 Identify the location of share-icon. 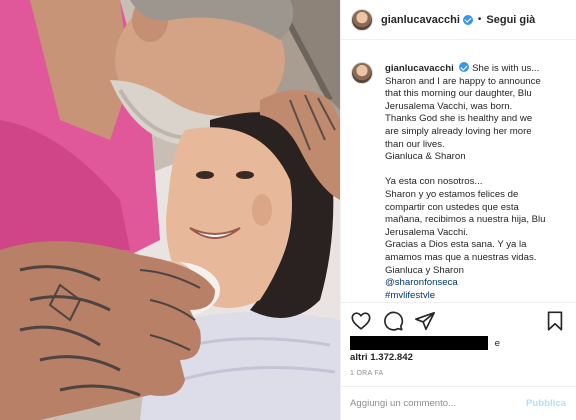
(425, 321).